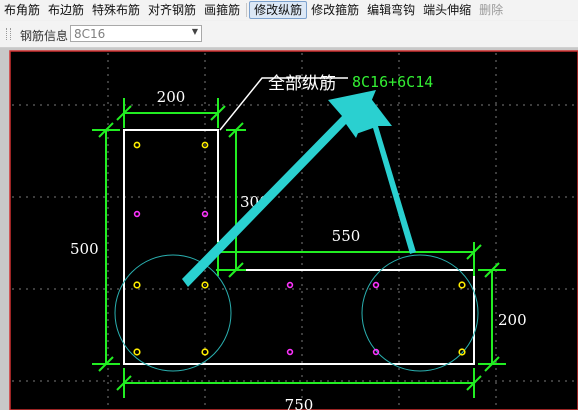 The width and height of the screenshot is (578, 410). Describe the element at coordinates (392, 82) in the screenshot. I see `annotation-value: 8C16+6C14` at that location.